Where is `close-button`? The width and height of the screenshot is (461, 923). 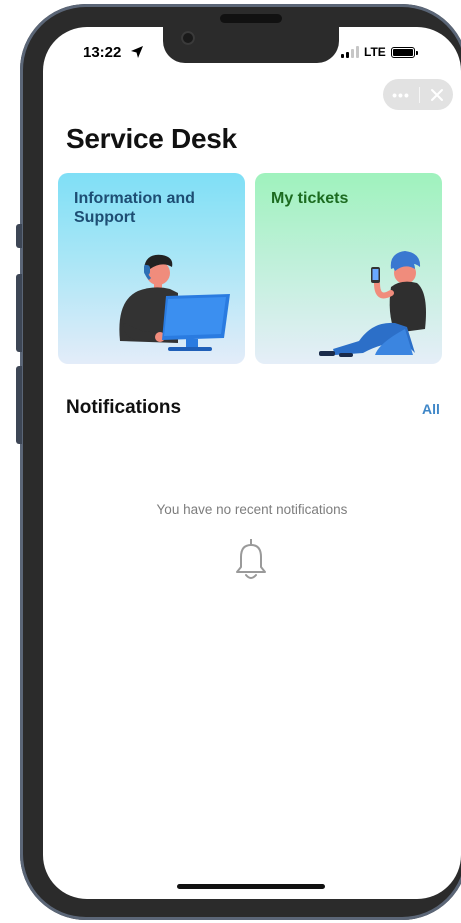 close-button is located at coordinates (436, 94).